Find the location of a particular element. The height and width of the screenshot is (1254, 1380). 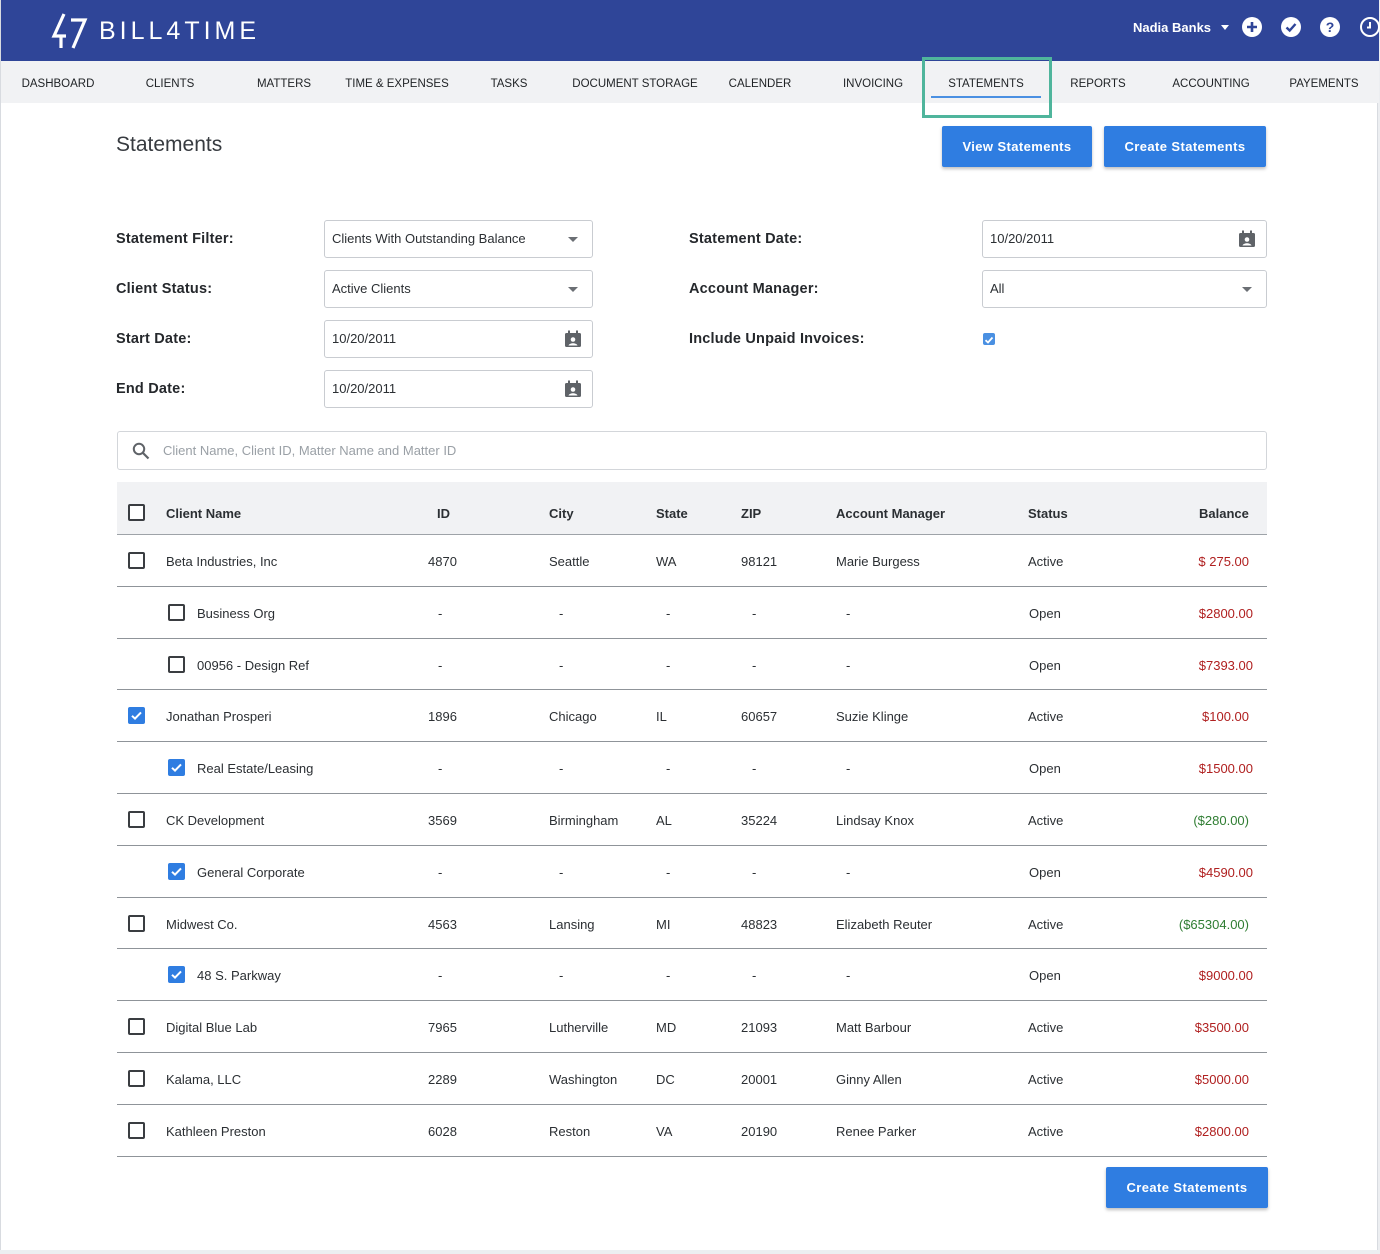

nav-calender: CALENDER is located at coordinates (760, 82).